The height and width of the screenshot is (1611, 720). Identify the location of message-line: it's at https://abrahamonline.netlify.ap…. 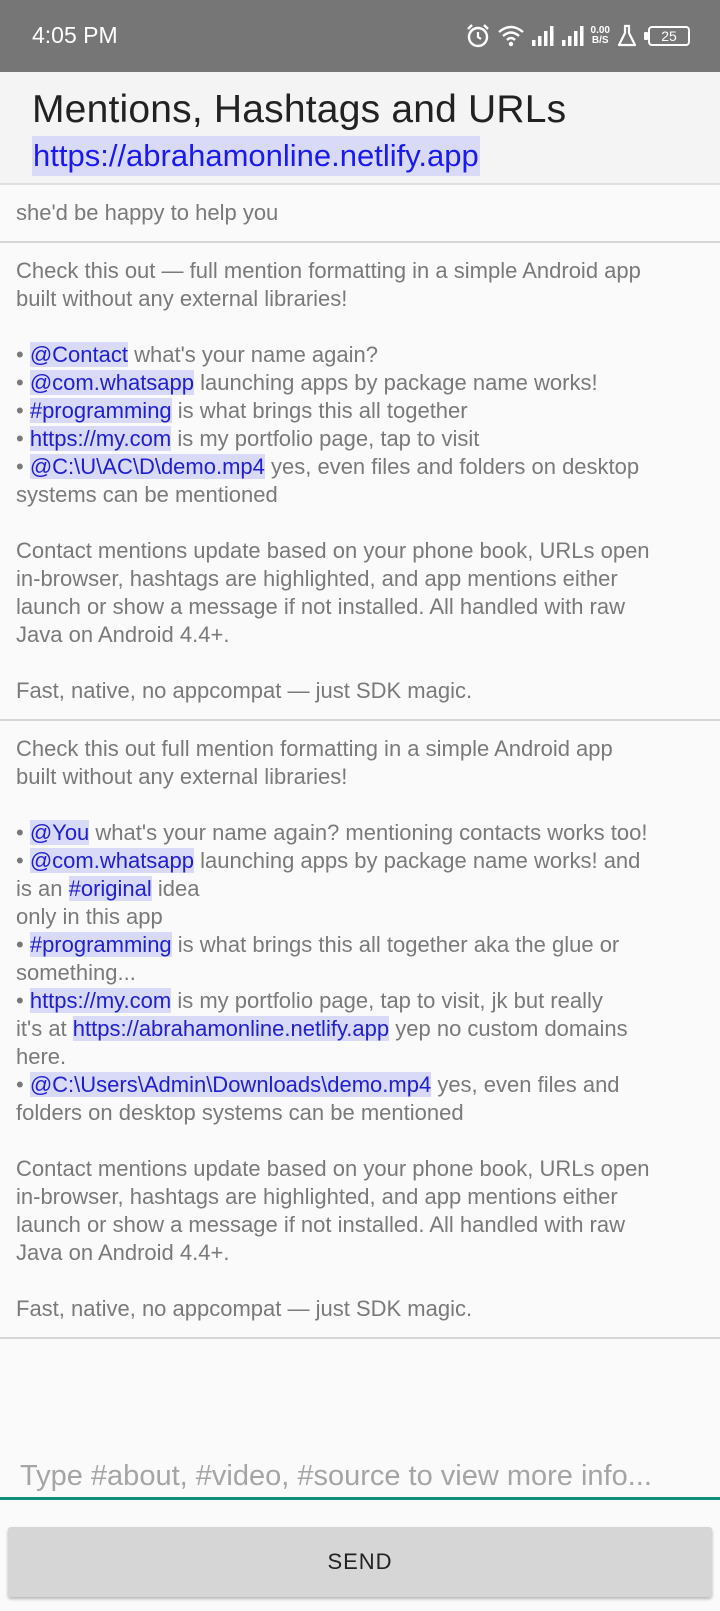
(360, 1029).